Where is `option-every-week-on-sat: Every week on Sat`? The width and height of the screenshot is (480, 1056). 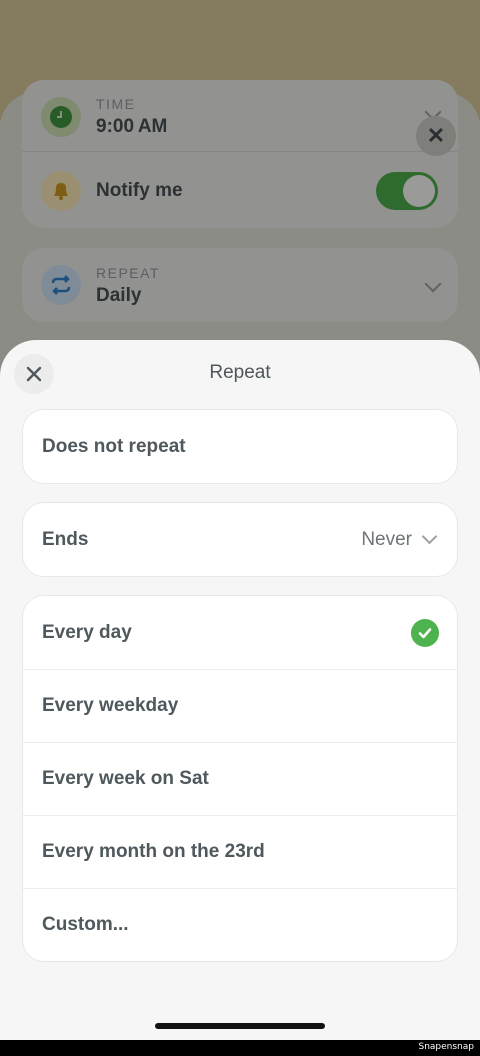 option-every-week-on-sat: Every week on Sat is located at coordinates (240, 778).